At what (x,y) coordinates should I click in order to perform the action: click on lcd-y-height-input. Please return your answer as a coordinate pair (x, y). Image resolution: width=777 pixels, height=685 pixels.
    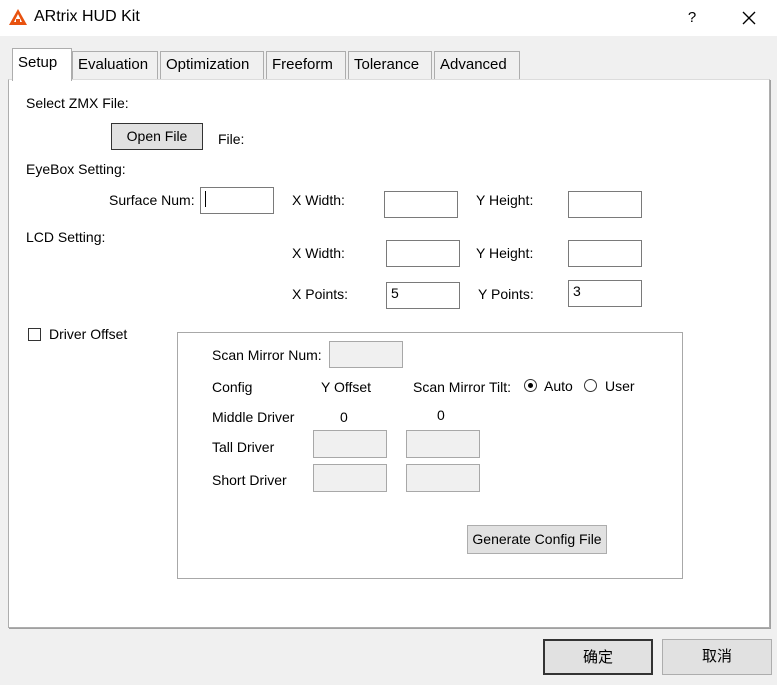
    Looking at the image, I should click on (605, 253).